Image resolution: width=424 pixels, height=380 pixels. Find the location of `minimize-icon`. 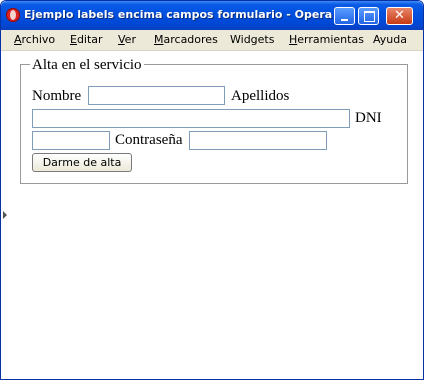

minimize-icon is located at coordinates (344, 20).